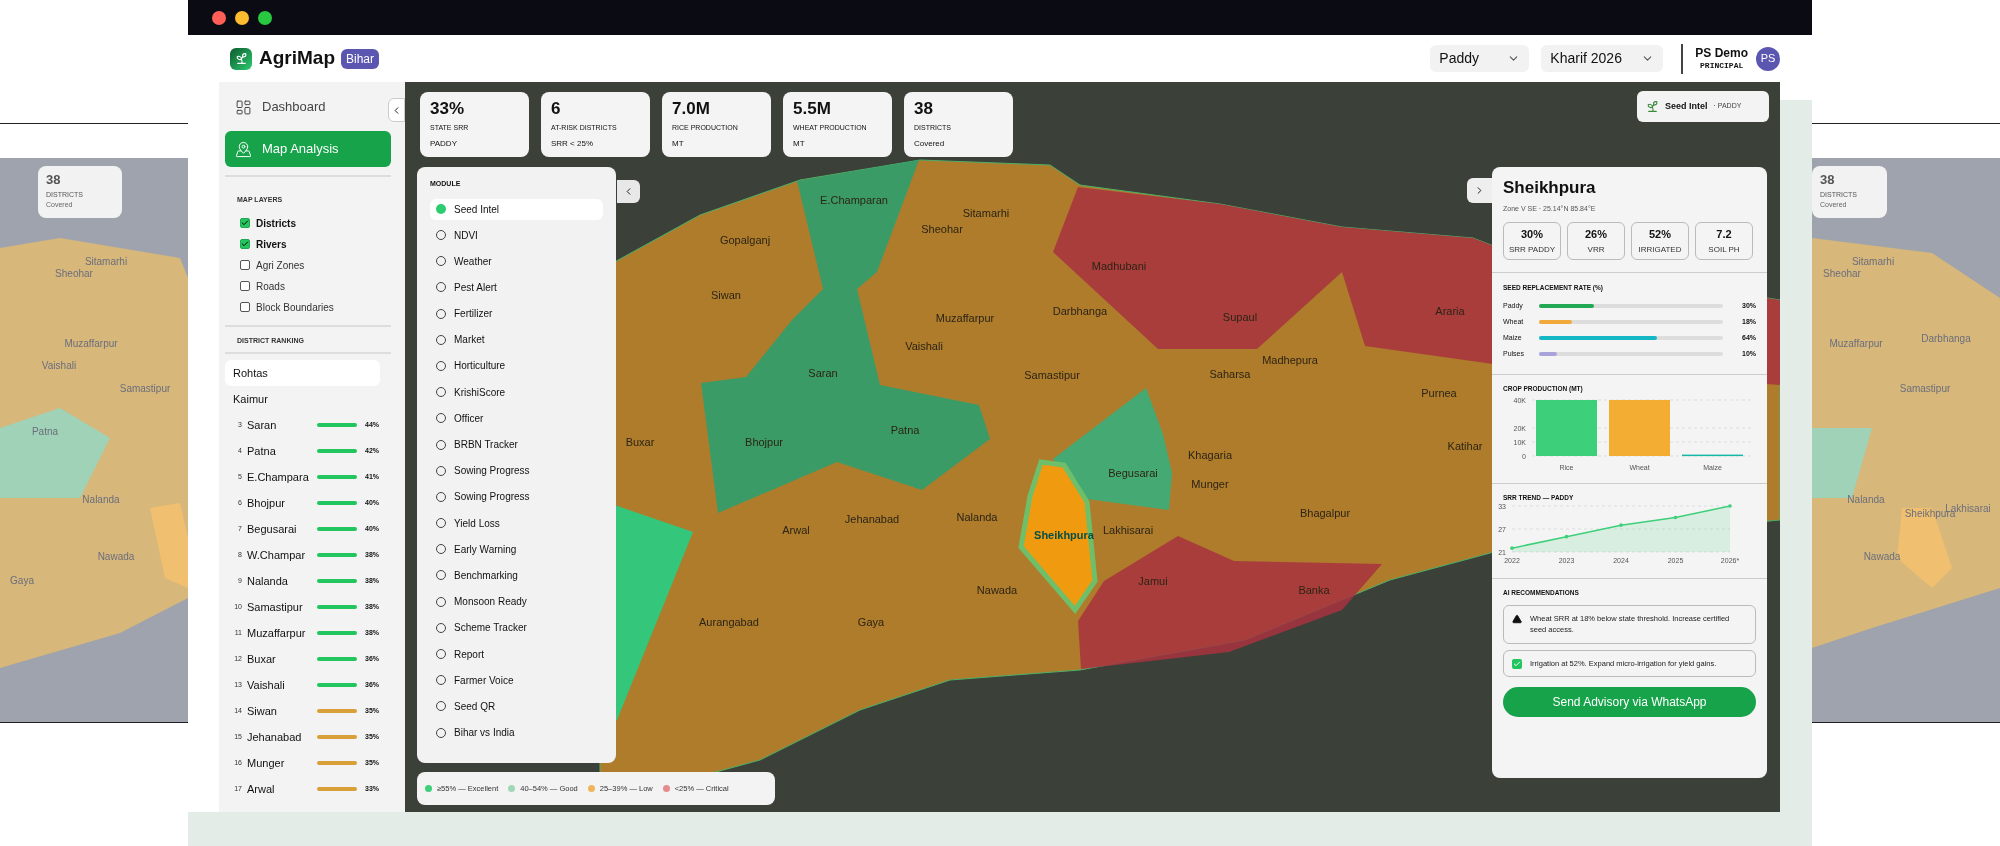  What do you see at coordinates (1465, 446) in the screenshot?
I see `district-label: Katihar` at bounding box center [1465, 446].